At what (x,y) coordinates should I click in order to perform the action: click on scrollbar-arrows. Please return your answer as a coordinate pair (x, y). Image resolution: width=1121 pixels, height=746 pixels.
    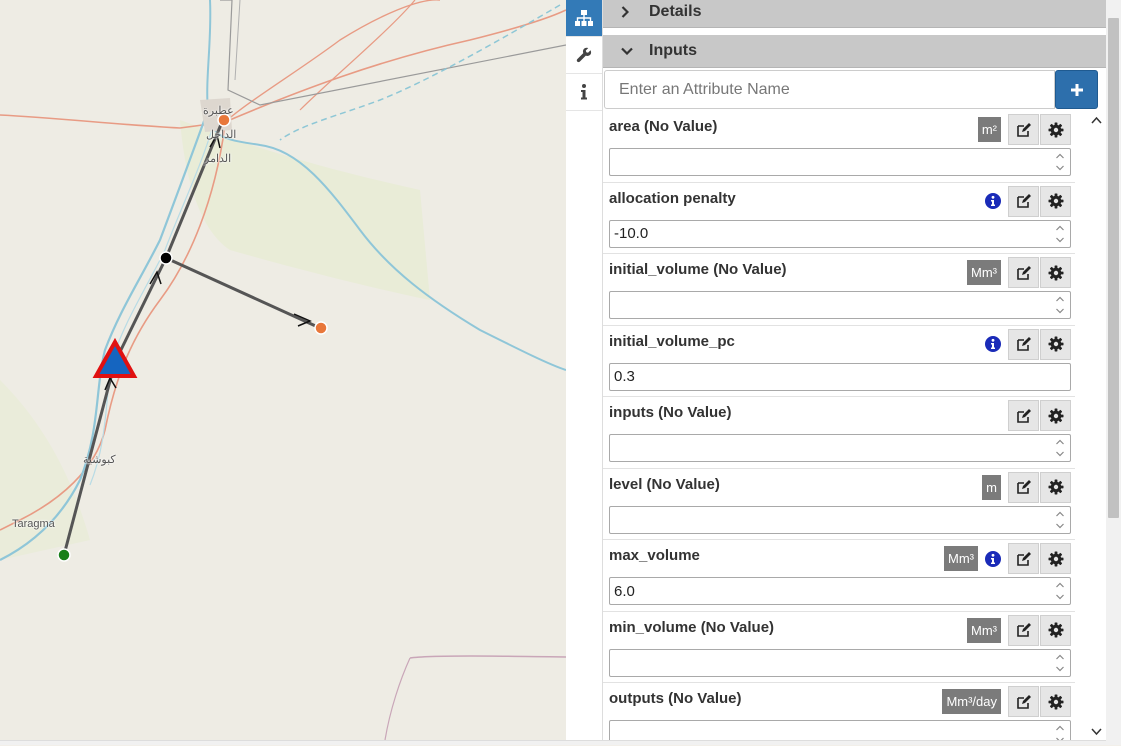
    Looking at the image, I should click on (1096, 426).